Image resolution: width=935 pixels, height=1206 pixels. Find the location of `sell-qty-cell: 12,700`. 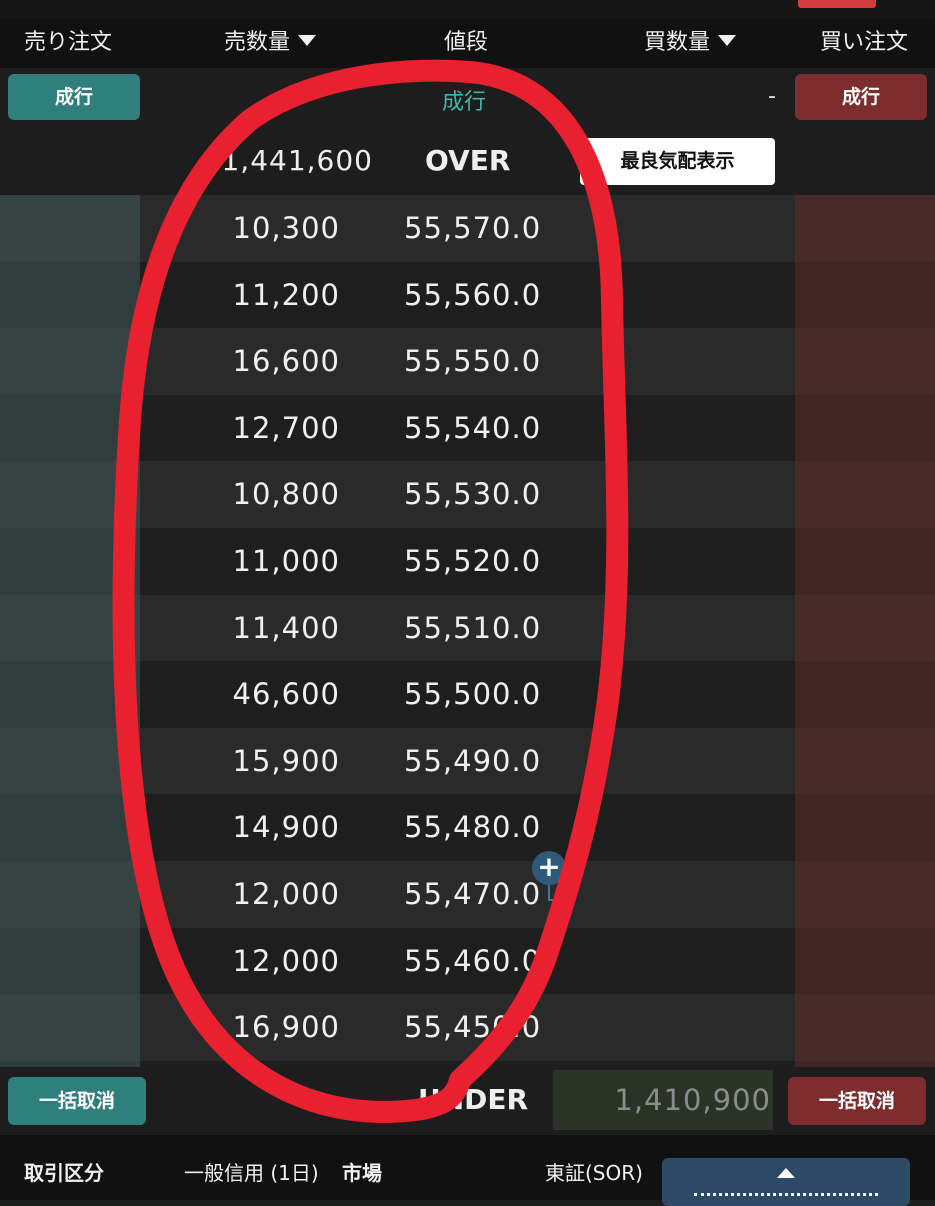

sell-qty-cell: 12,700 is located at coordinates (286, 427).